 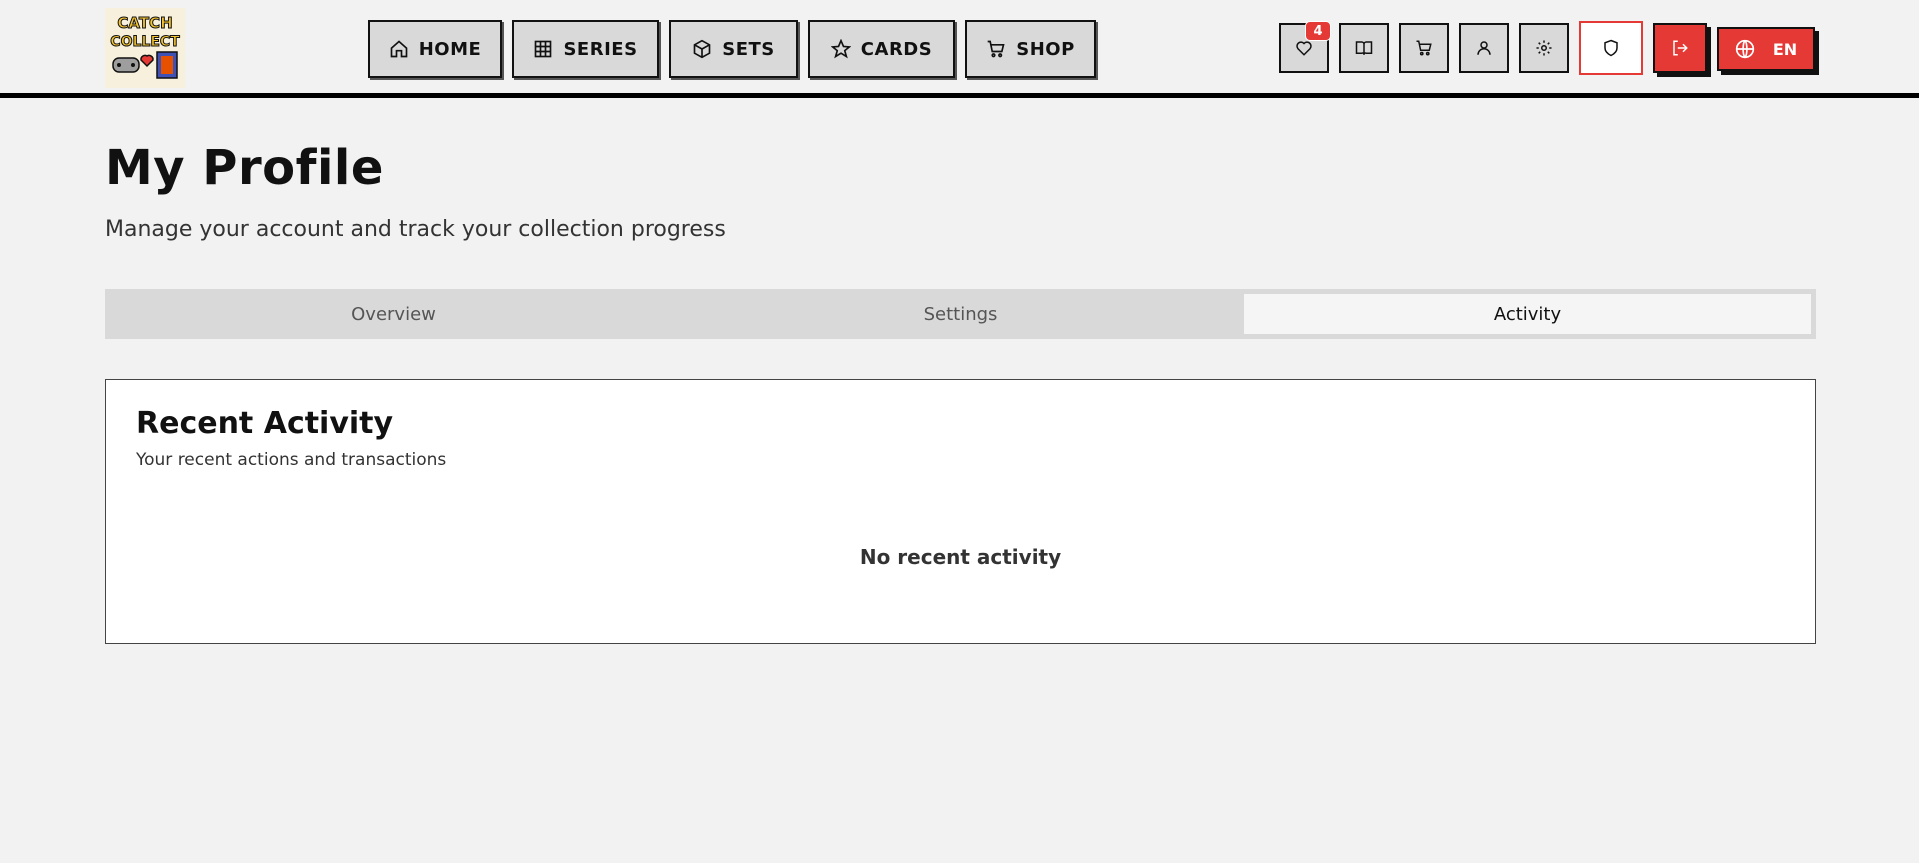 I want to click on collection-button, so click(x=1364, y=48).